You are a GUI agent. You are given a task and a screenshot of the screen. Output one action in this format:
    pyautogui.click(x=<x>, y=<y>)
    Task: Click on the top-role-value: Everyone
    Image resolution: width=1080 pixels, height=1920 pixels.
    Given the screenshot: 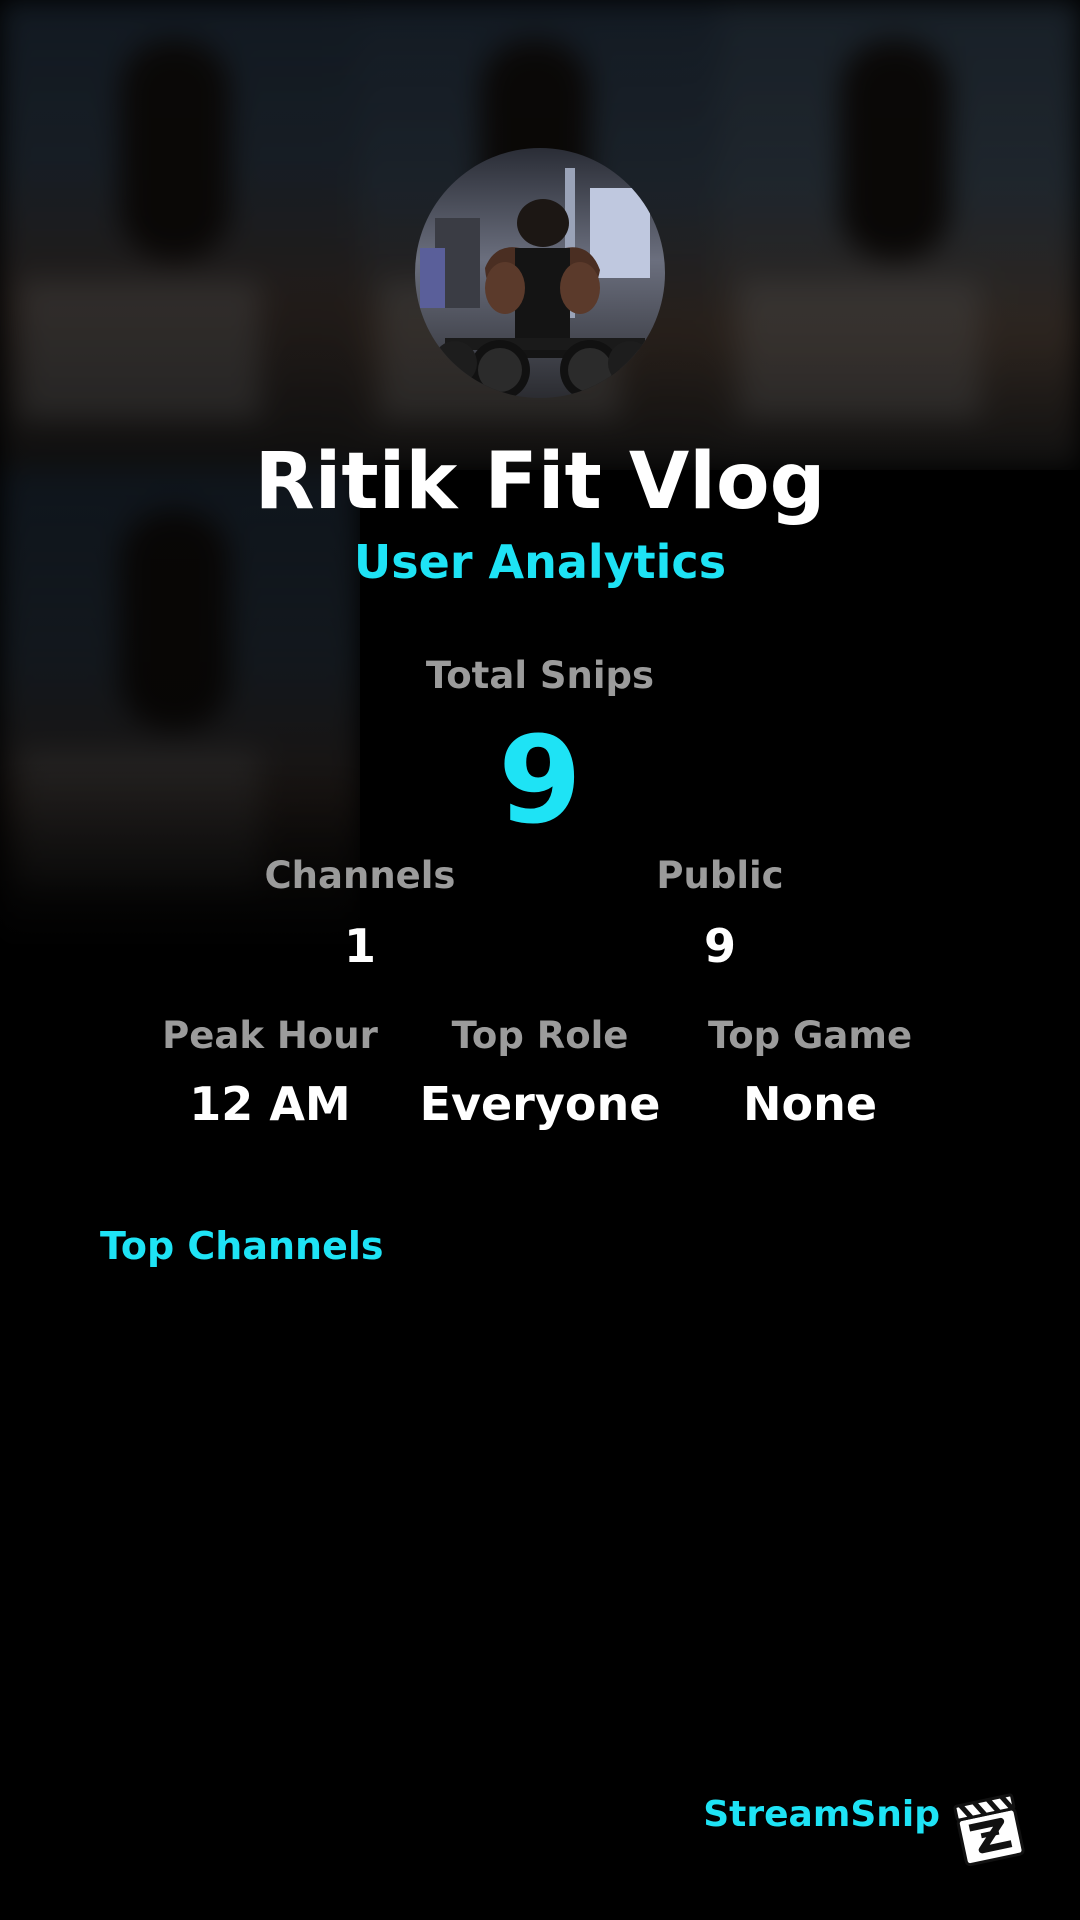 What is the action you would take?
    pyautogui.click(x=540, y=1104)
    